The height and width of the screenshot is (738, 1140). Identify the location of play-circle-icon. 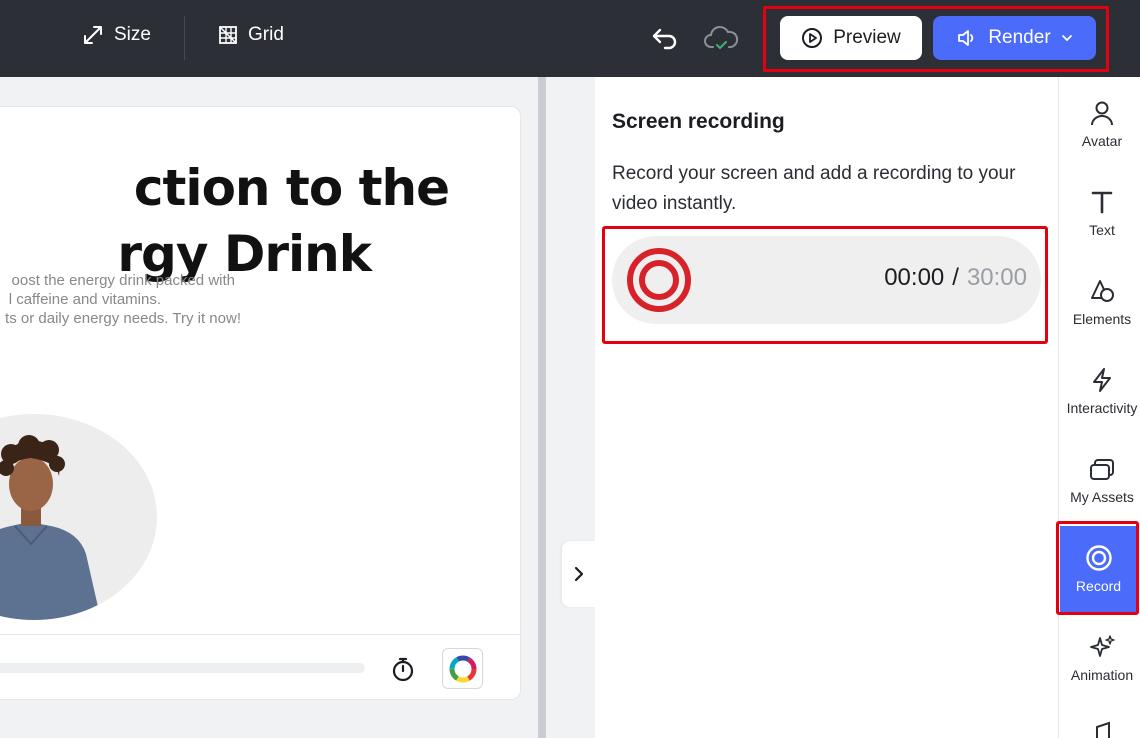
(812, 38).